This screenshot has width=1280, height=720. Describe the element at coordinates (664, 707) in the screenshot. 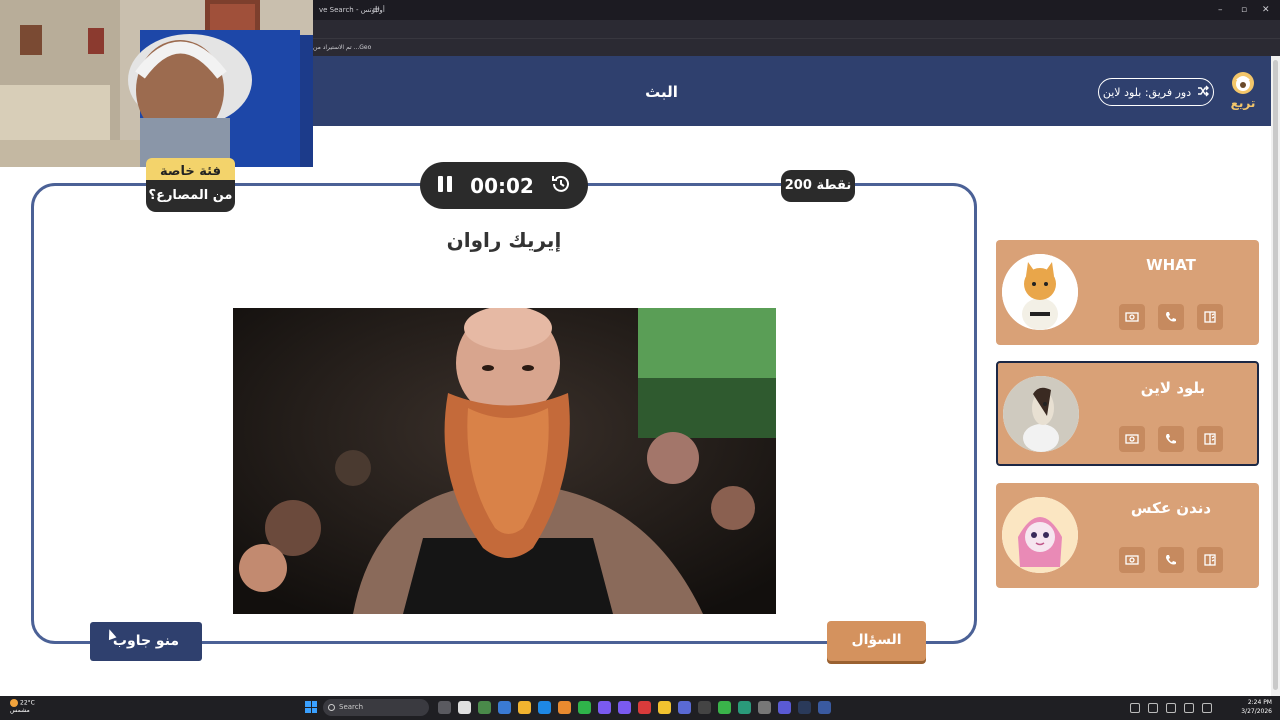

I see `chrome-icon` at that location.